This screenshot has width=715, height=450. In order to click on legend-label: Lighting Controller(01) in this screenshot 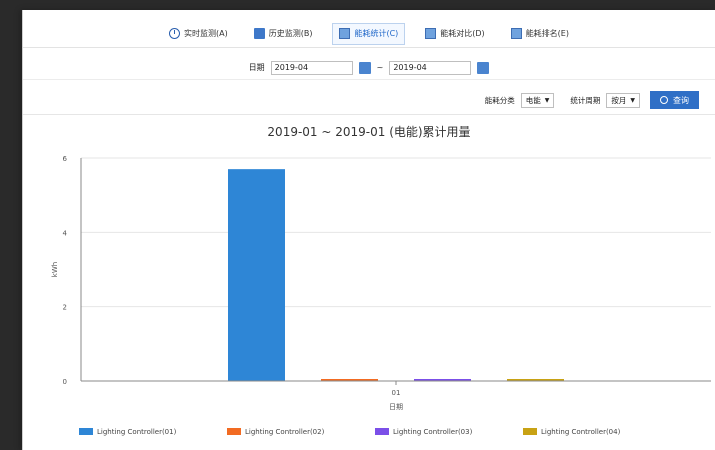, I will do `click(137, 432)`.